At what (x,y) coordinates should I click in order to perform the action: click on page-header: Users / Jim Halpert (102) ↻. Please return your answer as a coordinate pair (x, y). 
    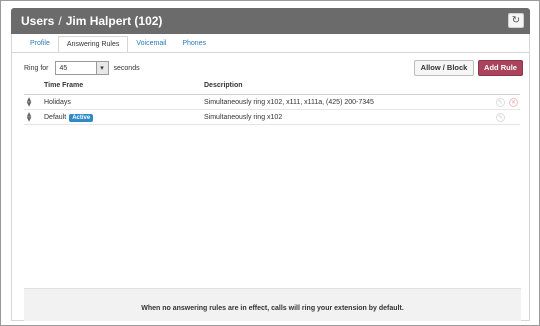
    Looking at the image, I should click on (270, 21).